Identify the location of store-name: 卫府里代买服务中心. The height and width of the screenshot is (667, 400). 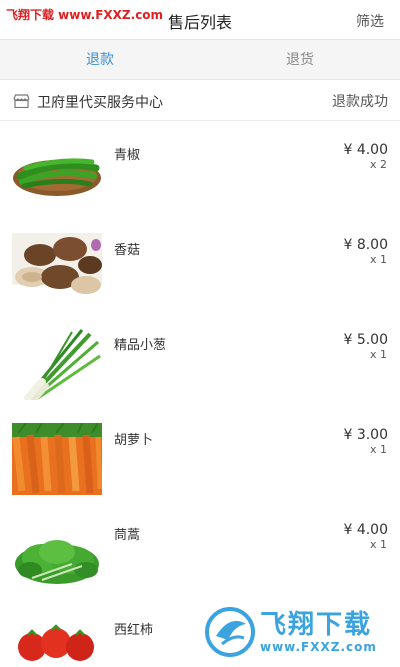
(100, 103).